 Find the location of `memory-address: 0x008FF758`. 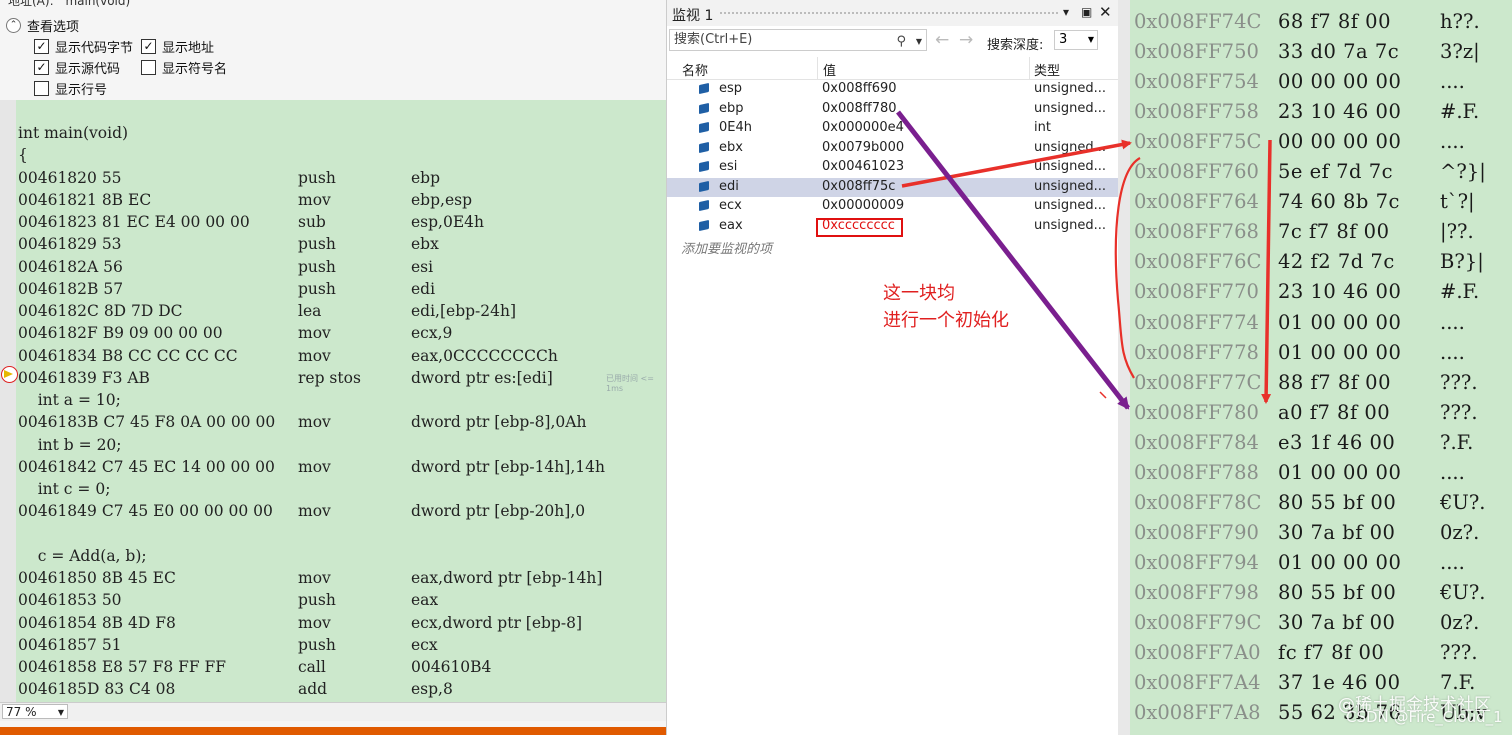

memory-address: 0x008FF758 is located at coordinates (1196, 112).